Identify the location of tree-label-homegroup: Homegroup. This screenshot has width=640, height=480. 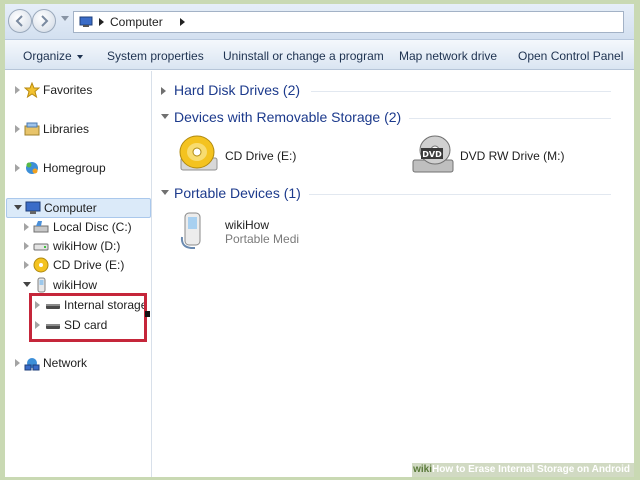
(74, 168).